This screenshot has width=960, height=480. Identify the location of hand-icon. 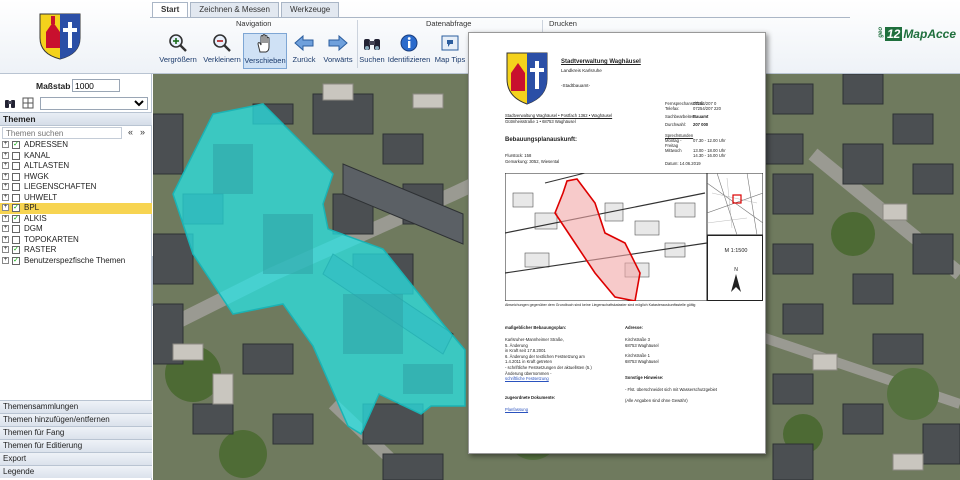
(263, 43).